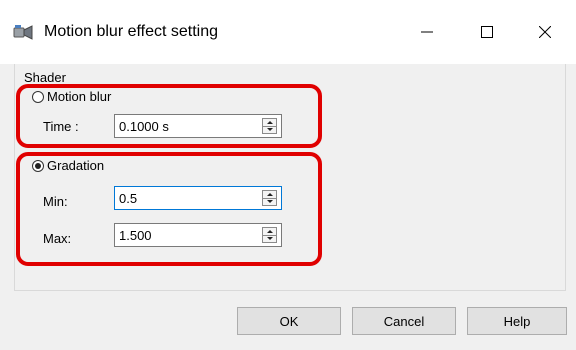  What do you see at coordinates (79, 96) in the screenshot?
I see `motion-blur-label: Motion blur` at bounding box center [79, 96].